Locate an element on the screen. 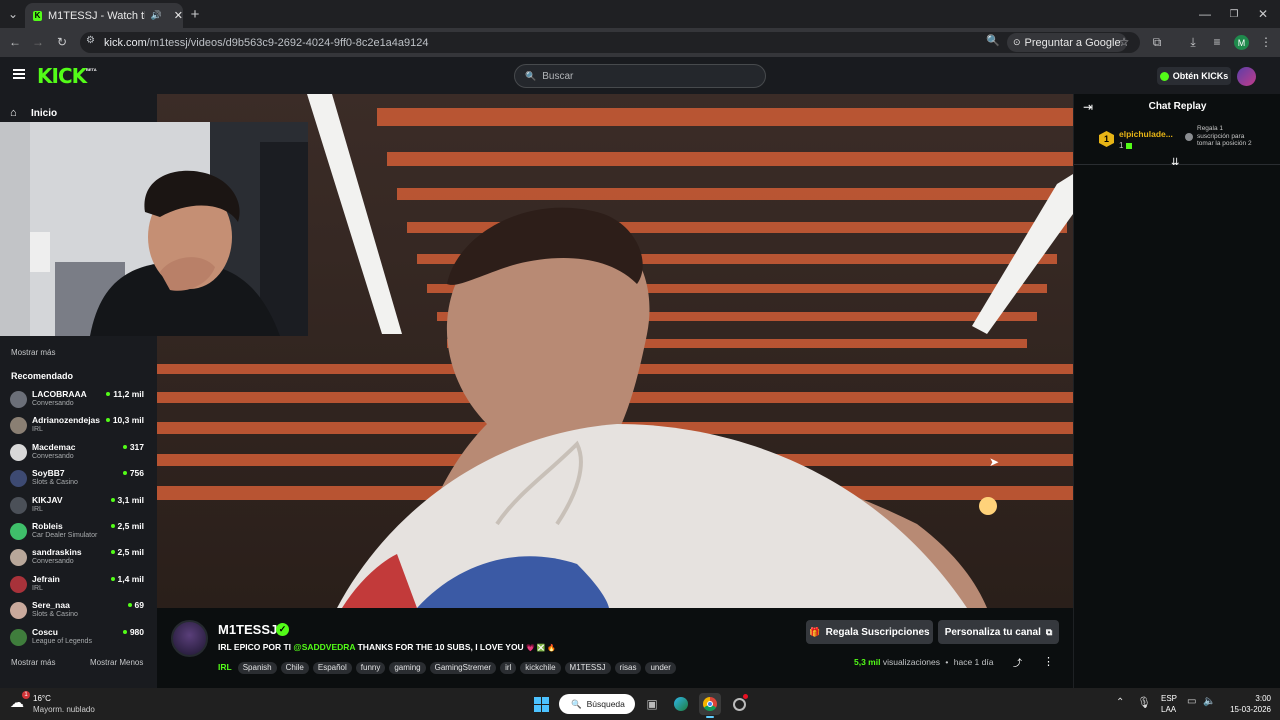 This screenshot has height=720, width=1280. download-icon: ⤓ is located at coordinates (1193, 42).